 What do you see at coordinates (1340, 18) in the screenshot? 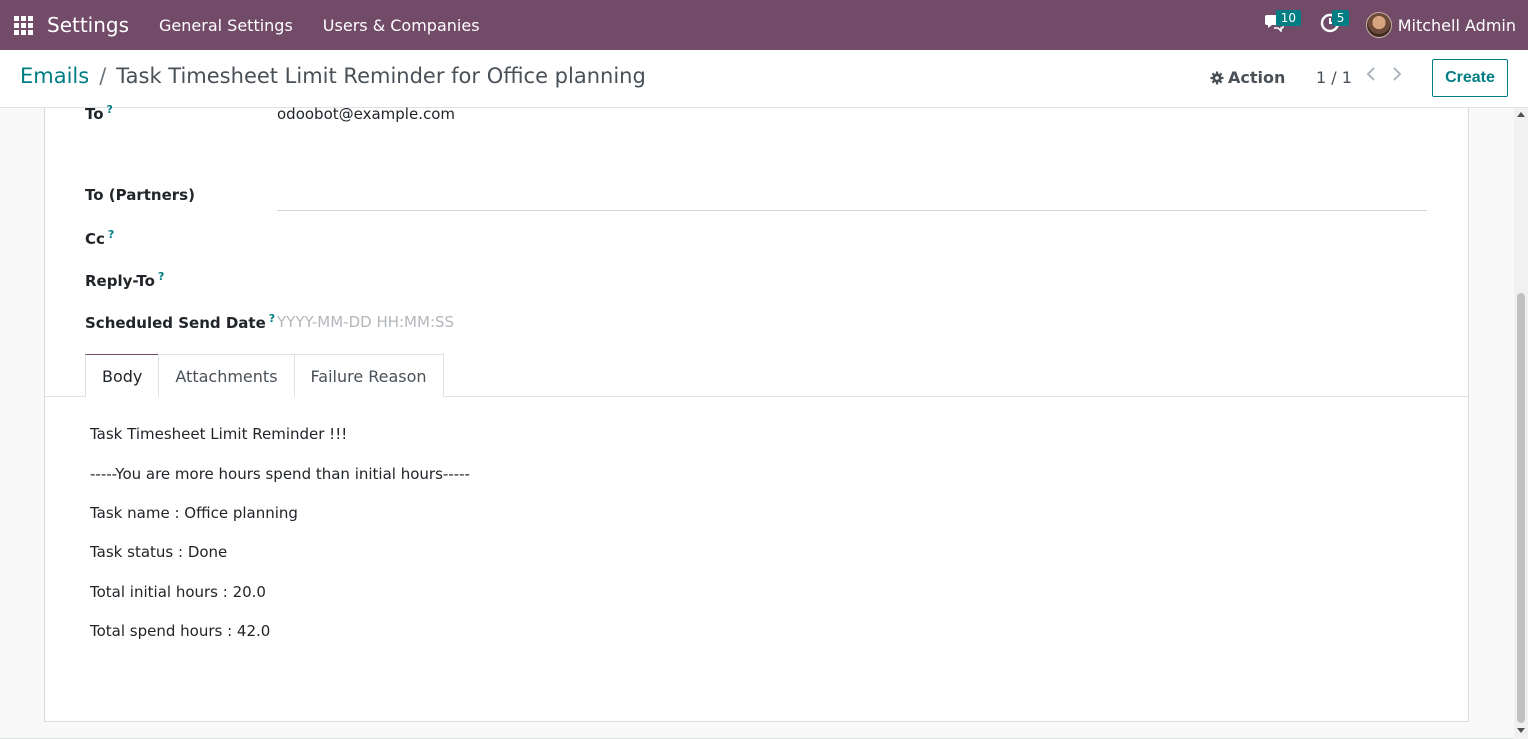
I see `activities-count-badge: 5` at bounding box center [1340, 18].